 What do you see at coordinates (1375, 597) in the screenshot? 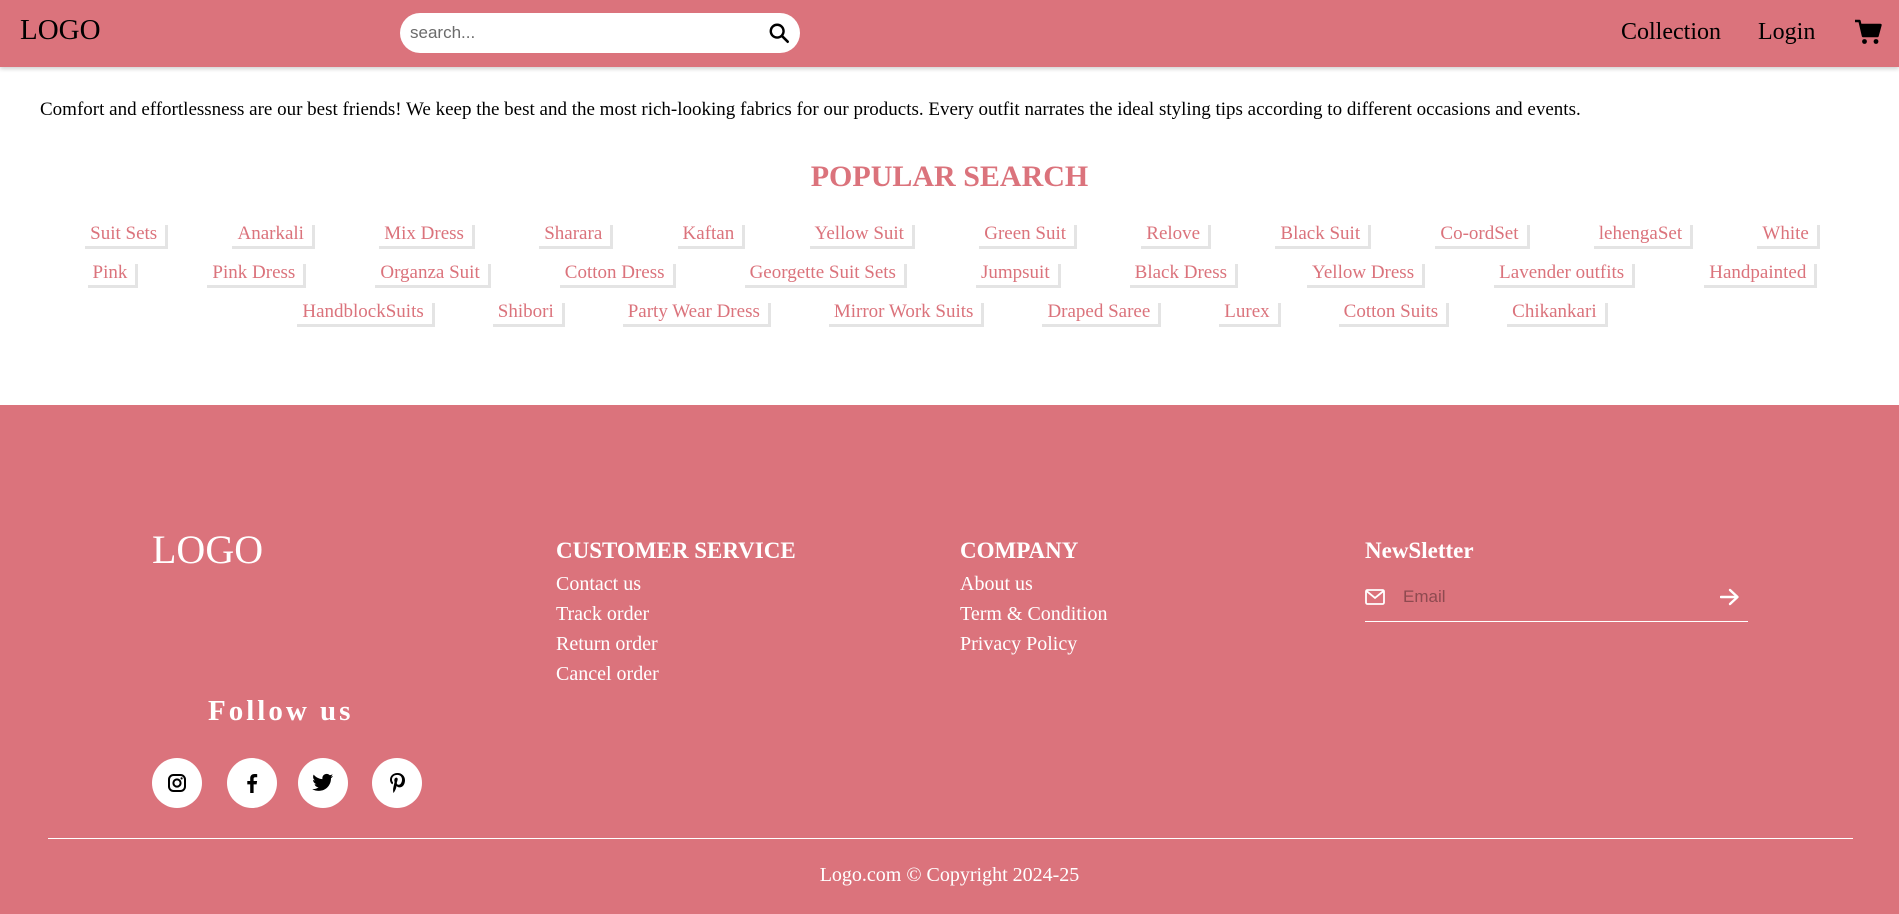
I see `mail-icon` at bounding box center [1375, 597].